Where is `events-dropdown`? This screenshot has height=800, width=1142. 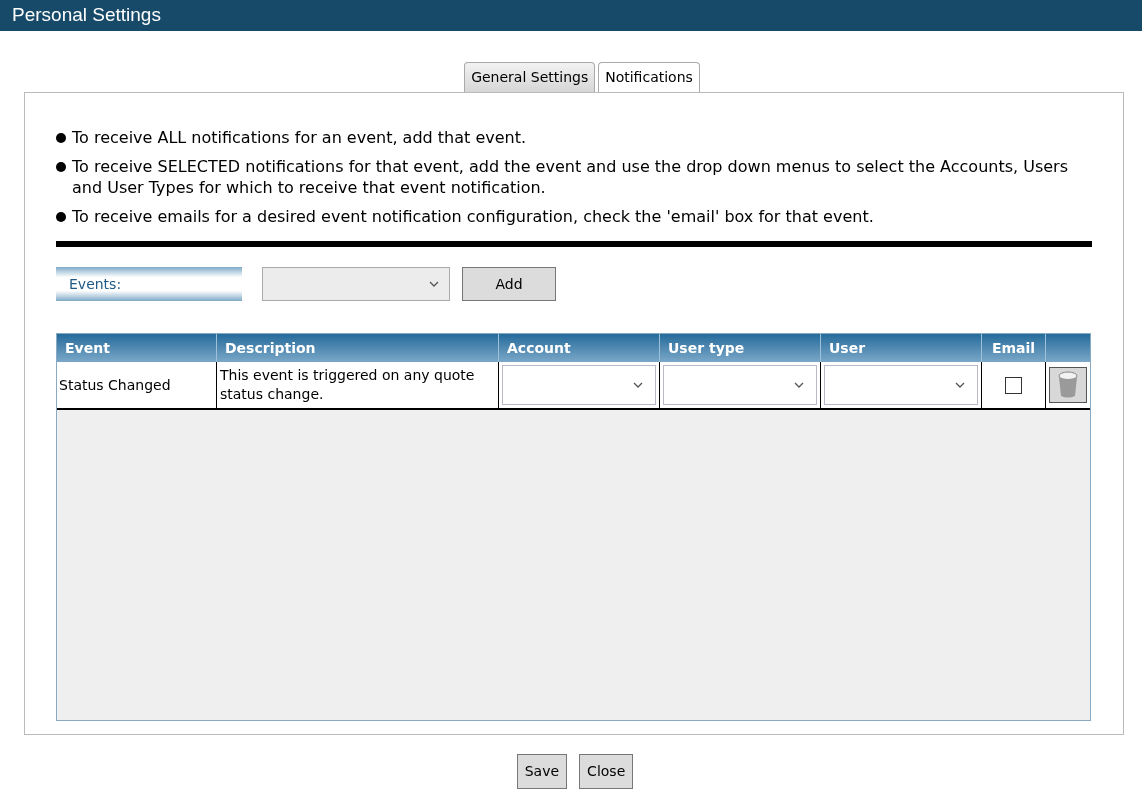 events-dropdown is located at coordinates (356, 284).